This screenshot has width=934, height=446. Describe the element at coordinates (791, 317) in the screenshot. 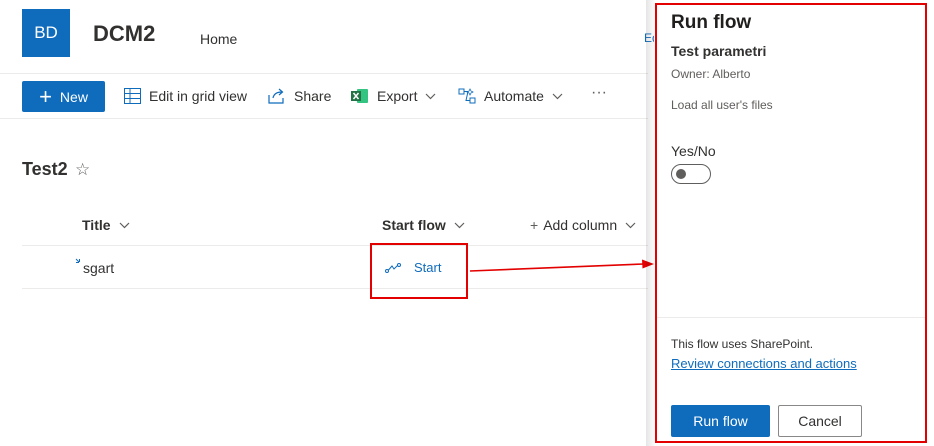

I see `panel-divider` at that location.